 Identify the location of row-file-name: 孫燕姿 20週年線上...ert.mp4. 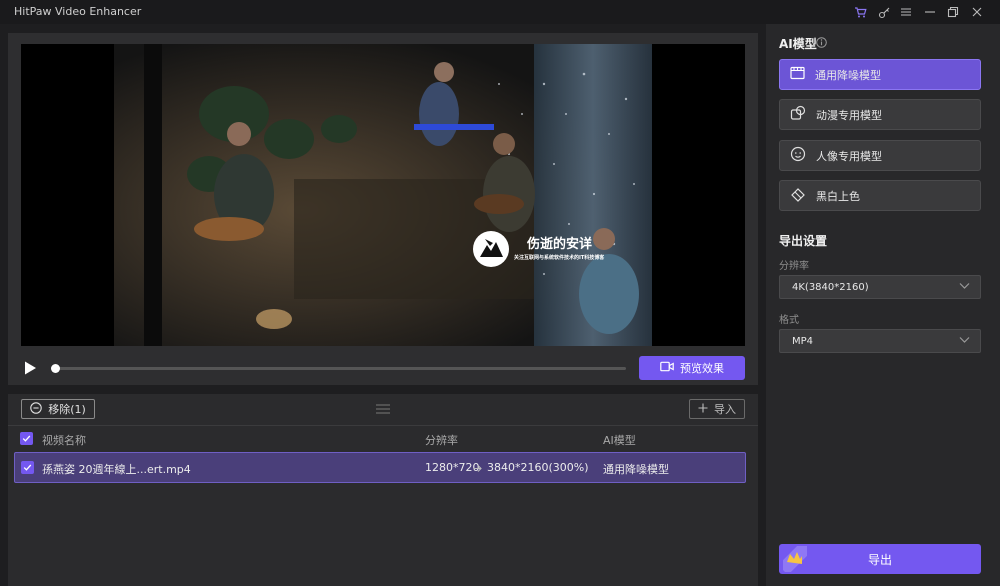
(116, 469).